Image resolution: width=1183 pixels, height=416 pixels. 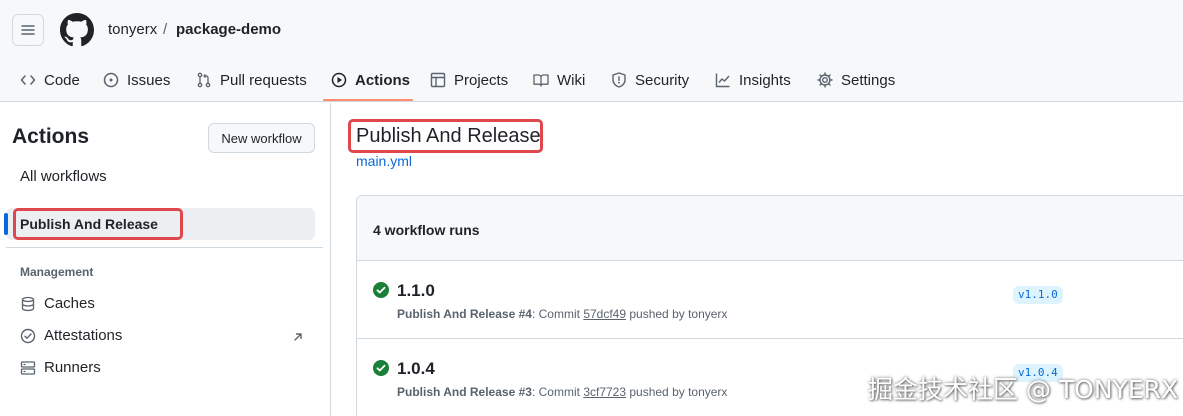 I want to click on workflow-runs-count: 4 workflow runs, so click(x=426, y=230).